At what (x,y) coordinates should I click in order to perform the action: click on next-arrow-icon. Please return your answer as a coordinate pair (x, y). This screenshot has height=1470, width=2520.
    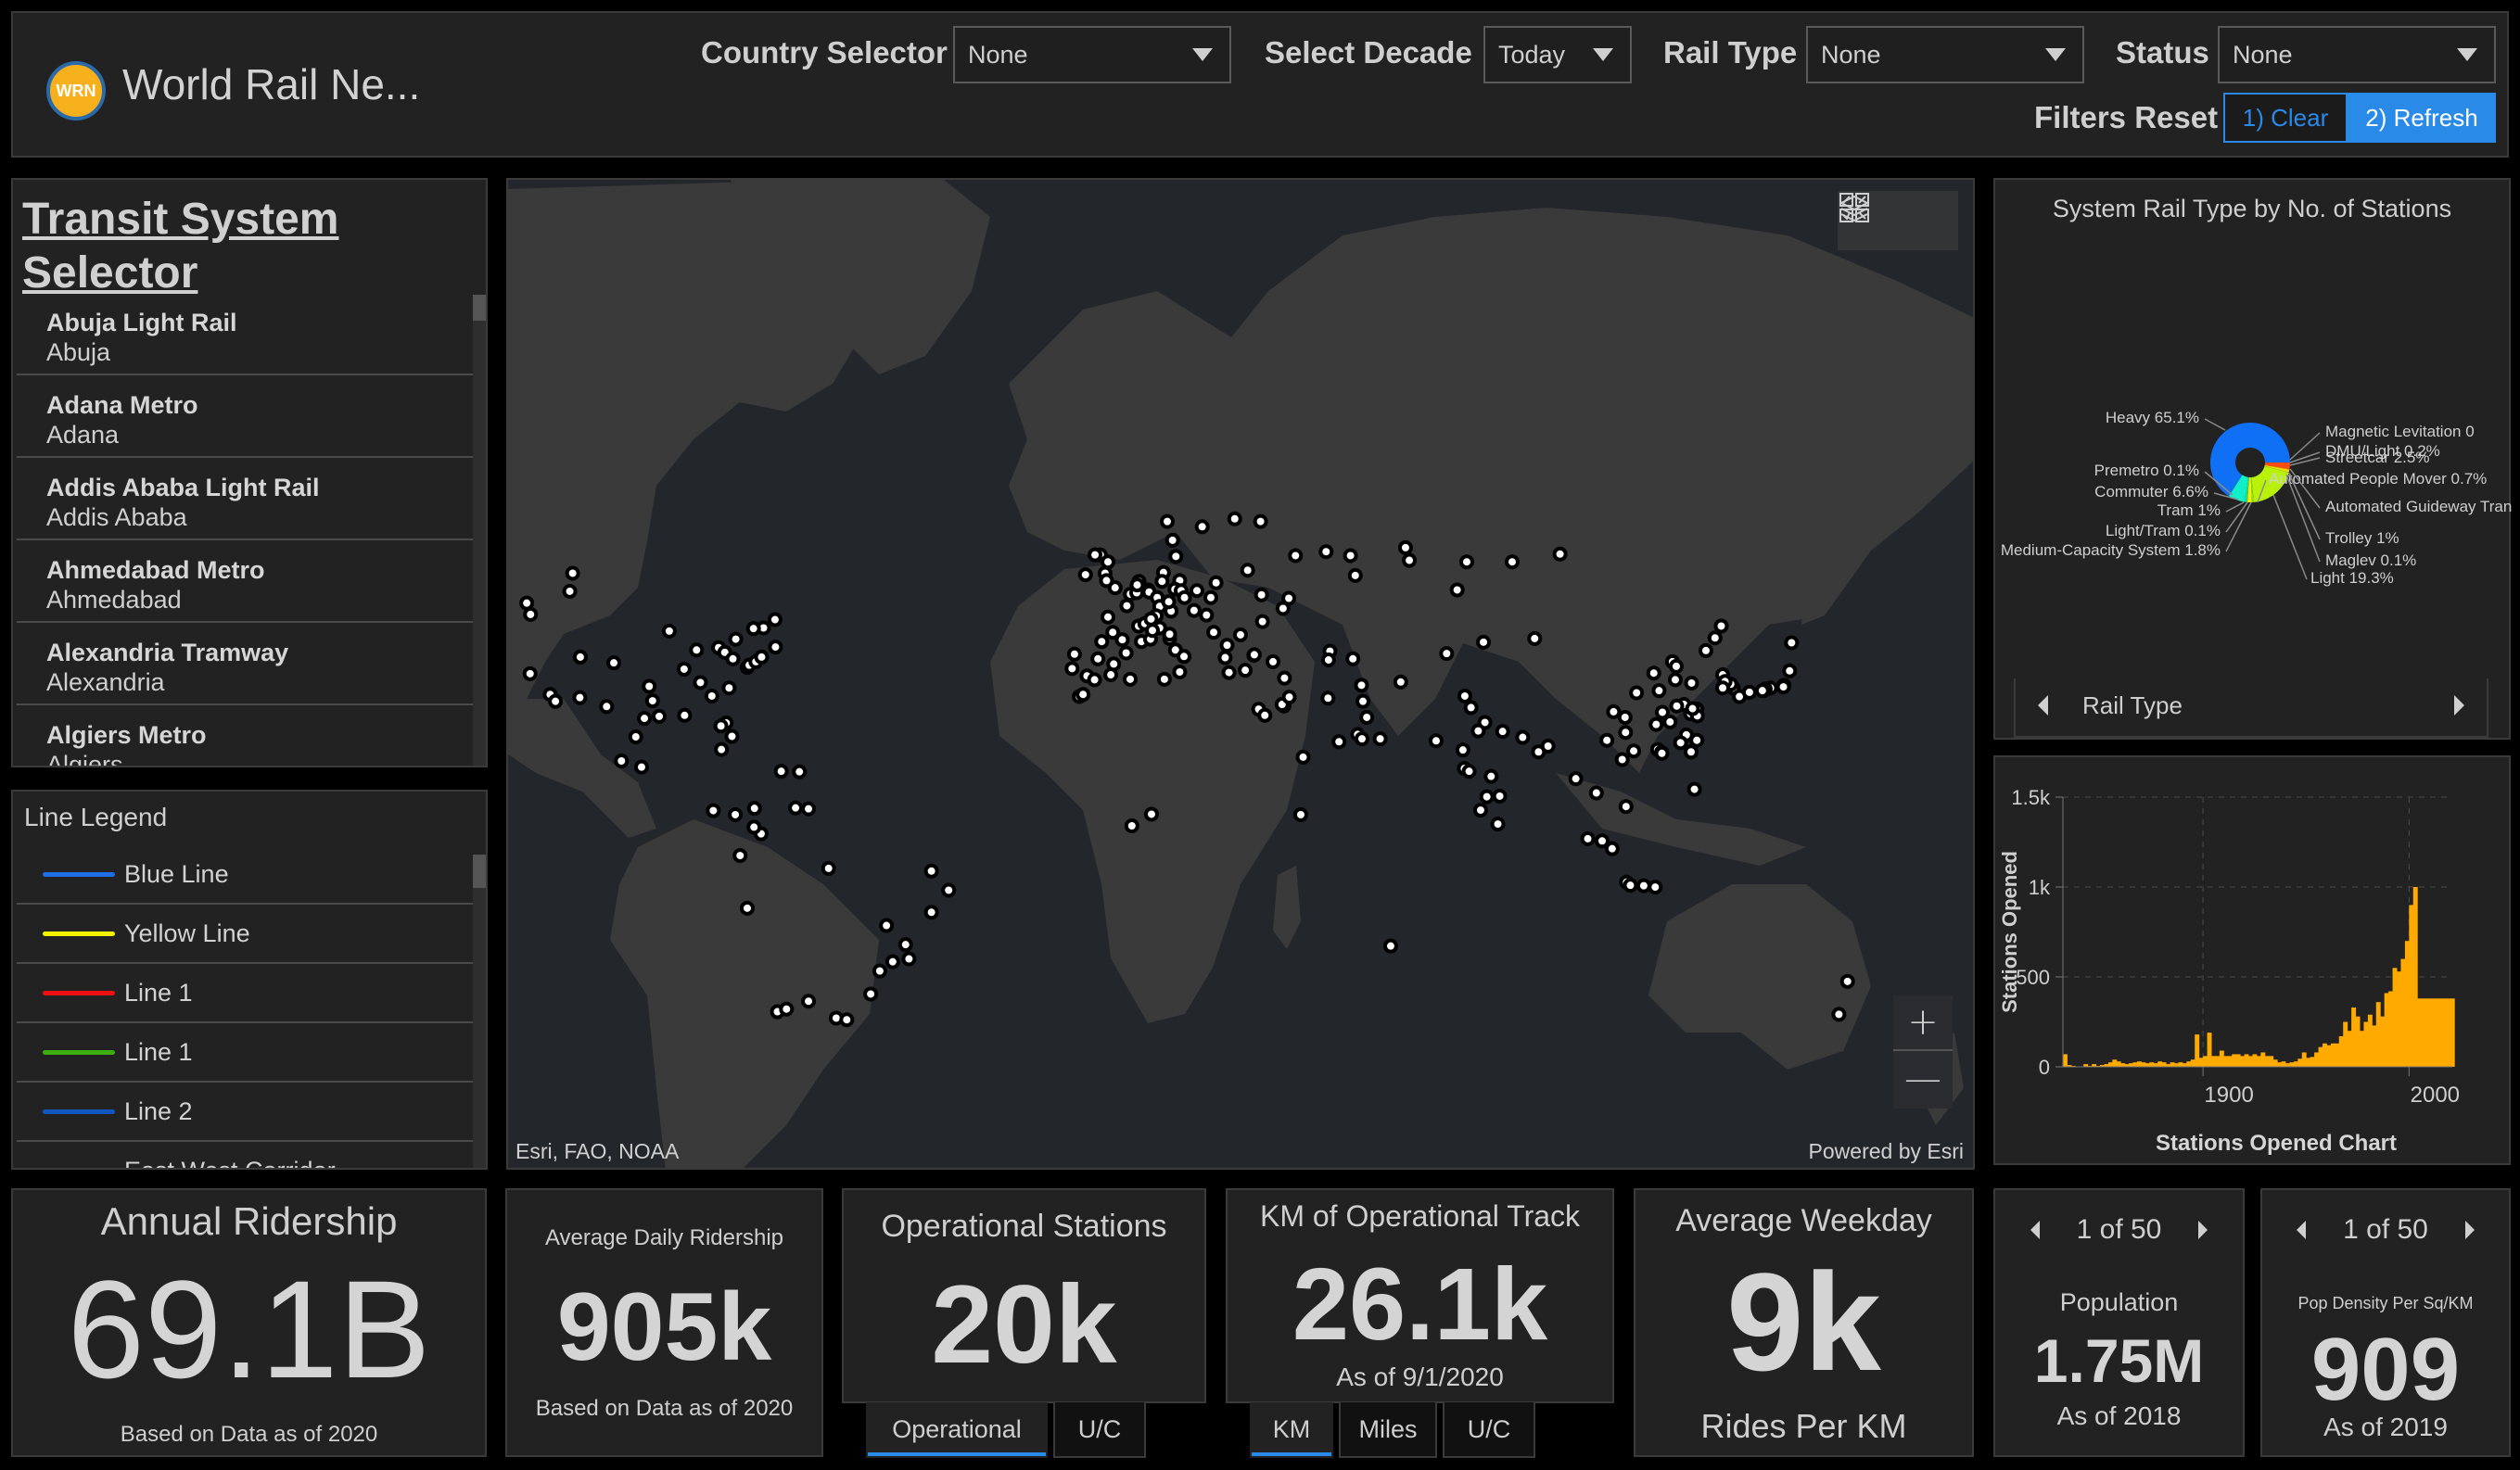
    Looking at the image, I should click on (2459, 705).